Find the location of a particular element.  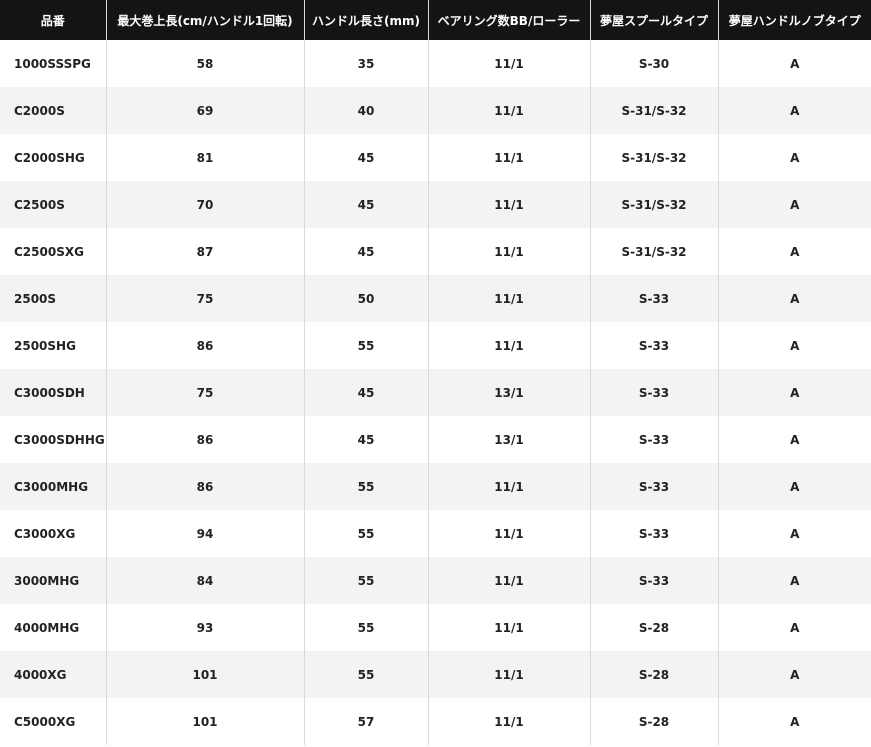

cell-model: 2500SHG is located at coordinates (53, 345).